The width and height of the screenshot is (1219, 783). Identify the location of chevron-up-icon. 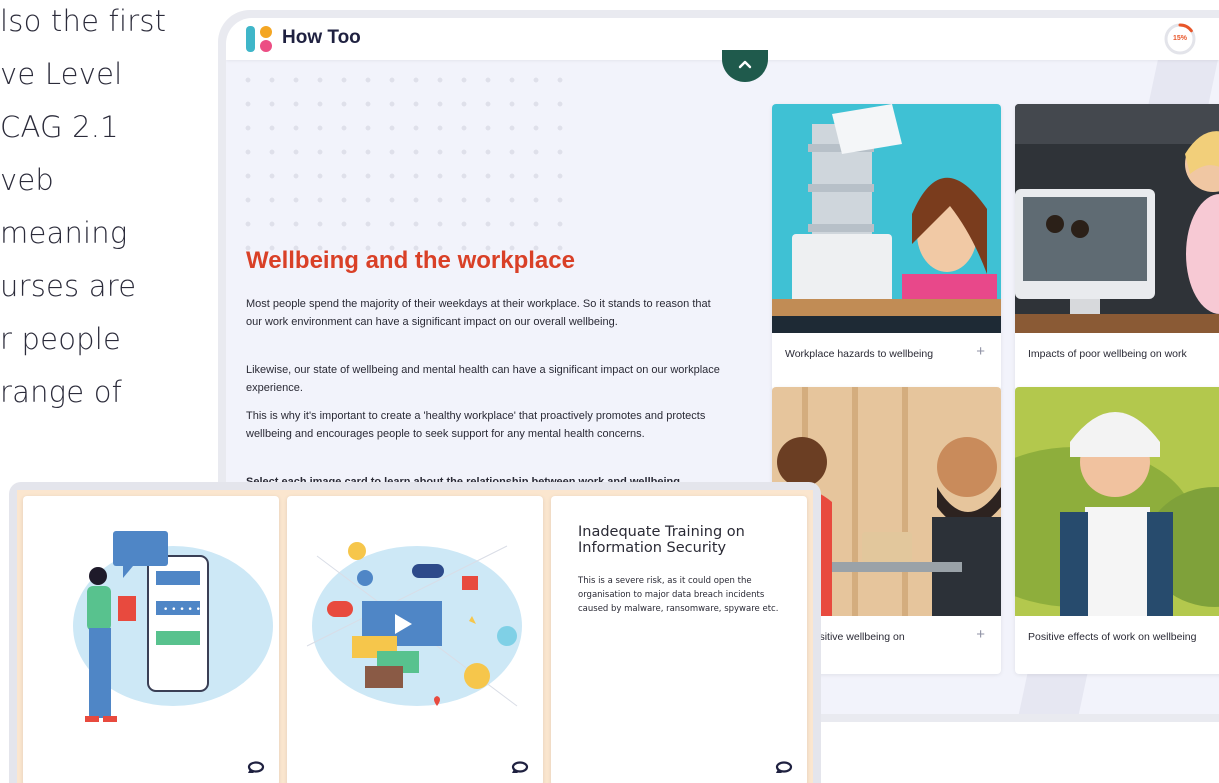
(745, 65).